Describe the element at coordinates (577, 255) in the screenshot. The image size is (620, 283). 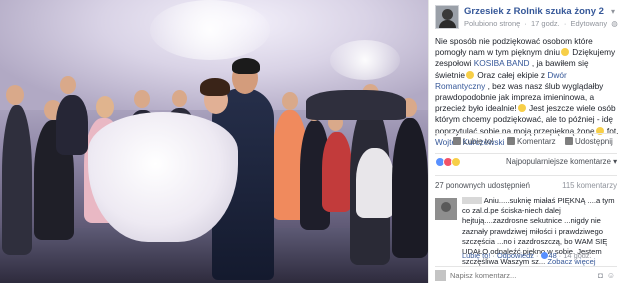
I see `comment-time: 14 godz.` at that location.